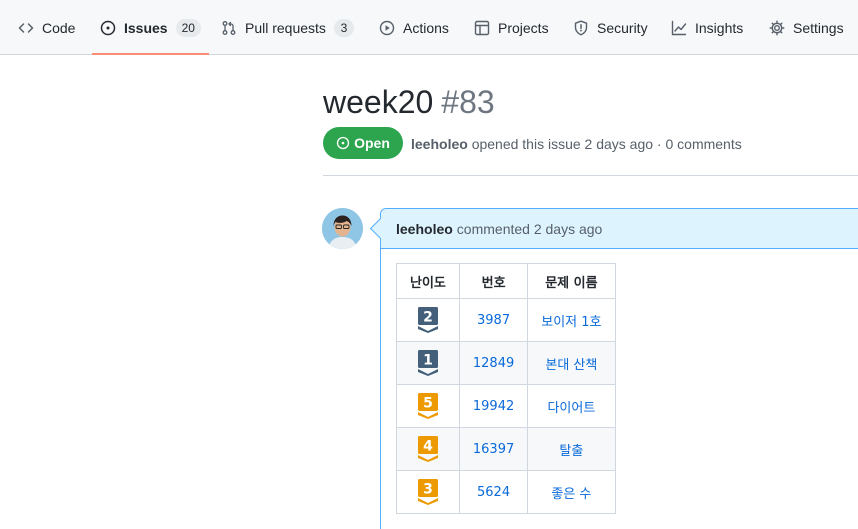 This screenshot has width=858, height=529. I want to click on title-cell: 다이어트, so click(571, 406).